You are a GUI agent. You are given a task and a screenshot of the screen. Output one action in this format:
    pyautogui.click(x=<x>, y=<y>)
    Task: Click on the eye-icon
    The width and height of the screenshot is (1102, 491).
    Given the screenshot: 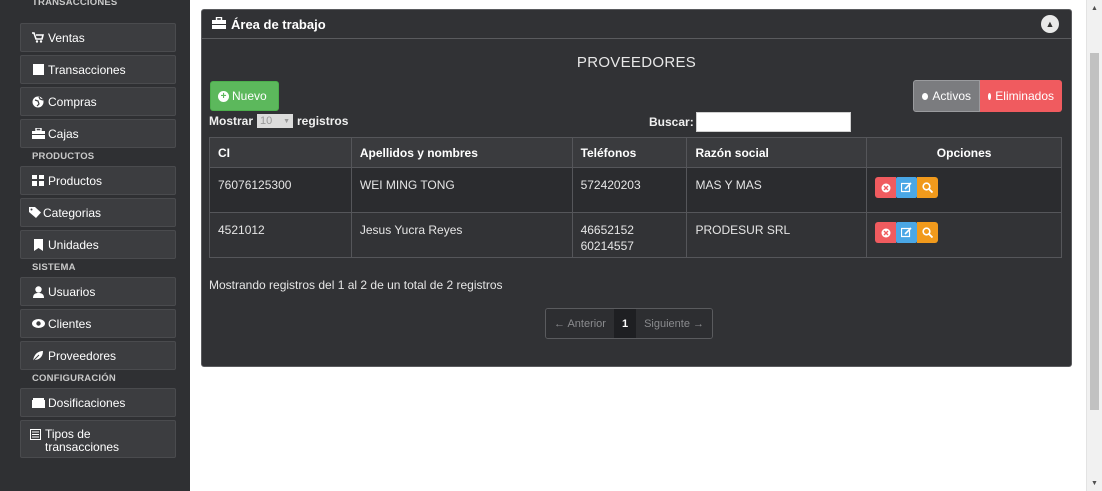 What is the action you would take?
    pyautogui.click(x=38, y=323)
    